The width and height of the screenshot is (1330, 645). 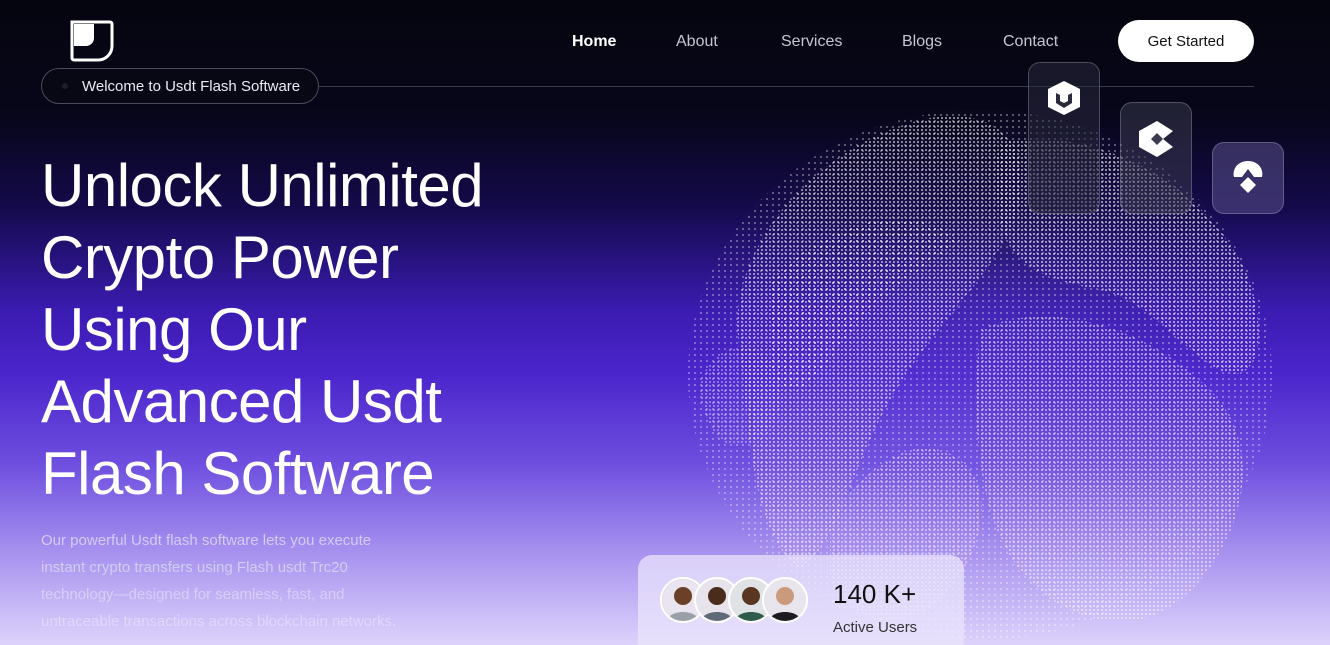 I want to click on nav-contact: Contact, so click(x=1030, y=42).